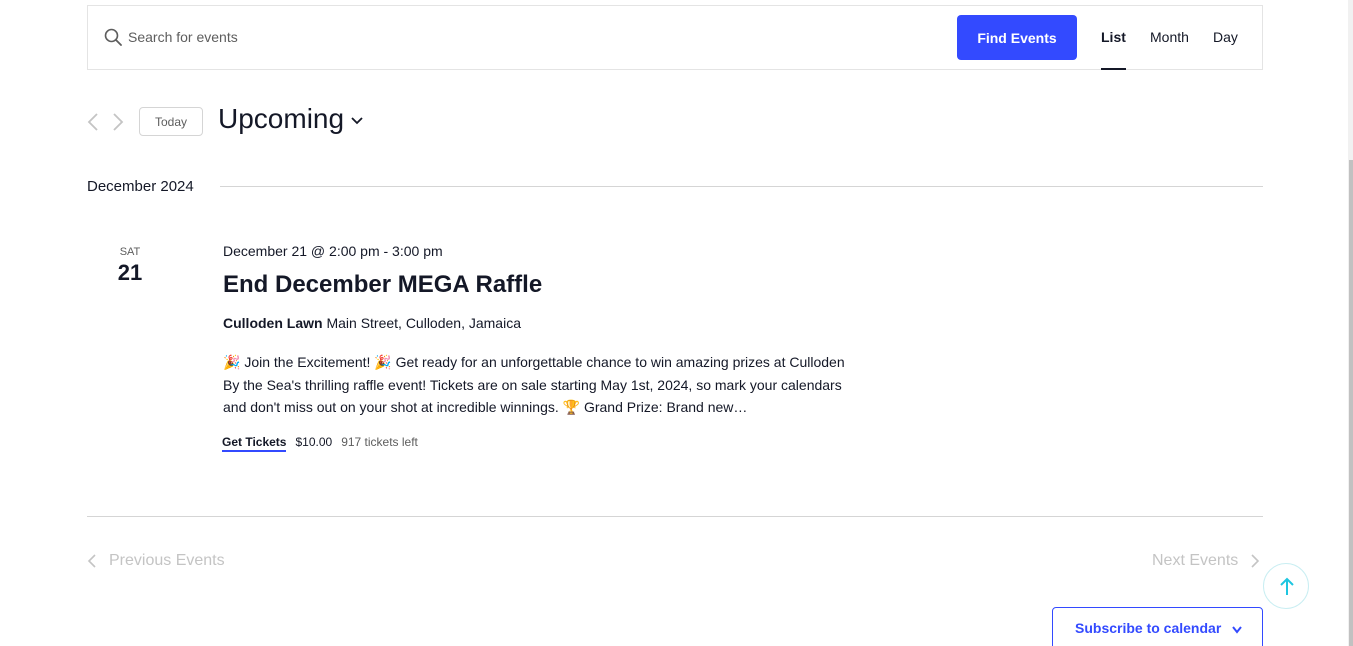  Describe the element at coordinates (281, 119) in the screenshot. I see `date-range-selector: Upcoming` at that location.